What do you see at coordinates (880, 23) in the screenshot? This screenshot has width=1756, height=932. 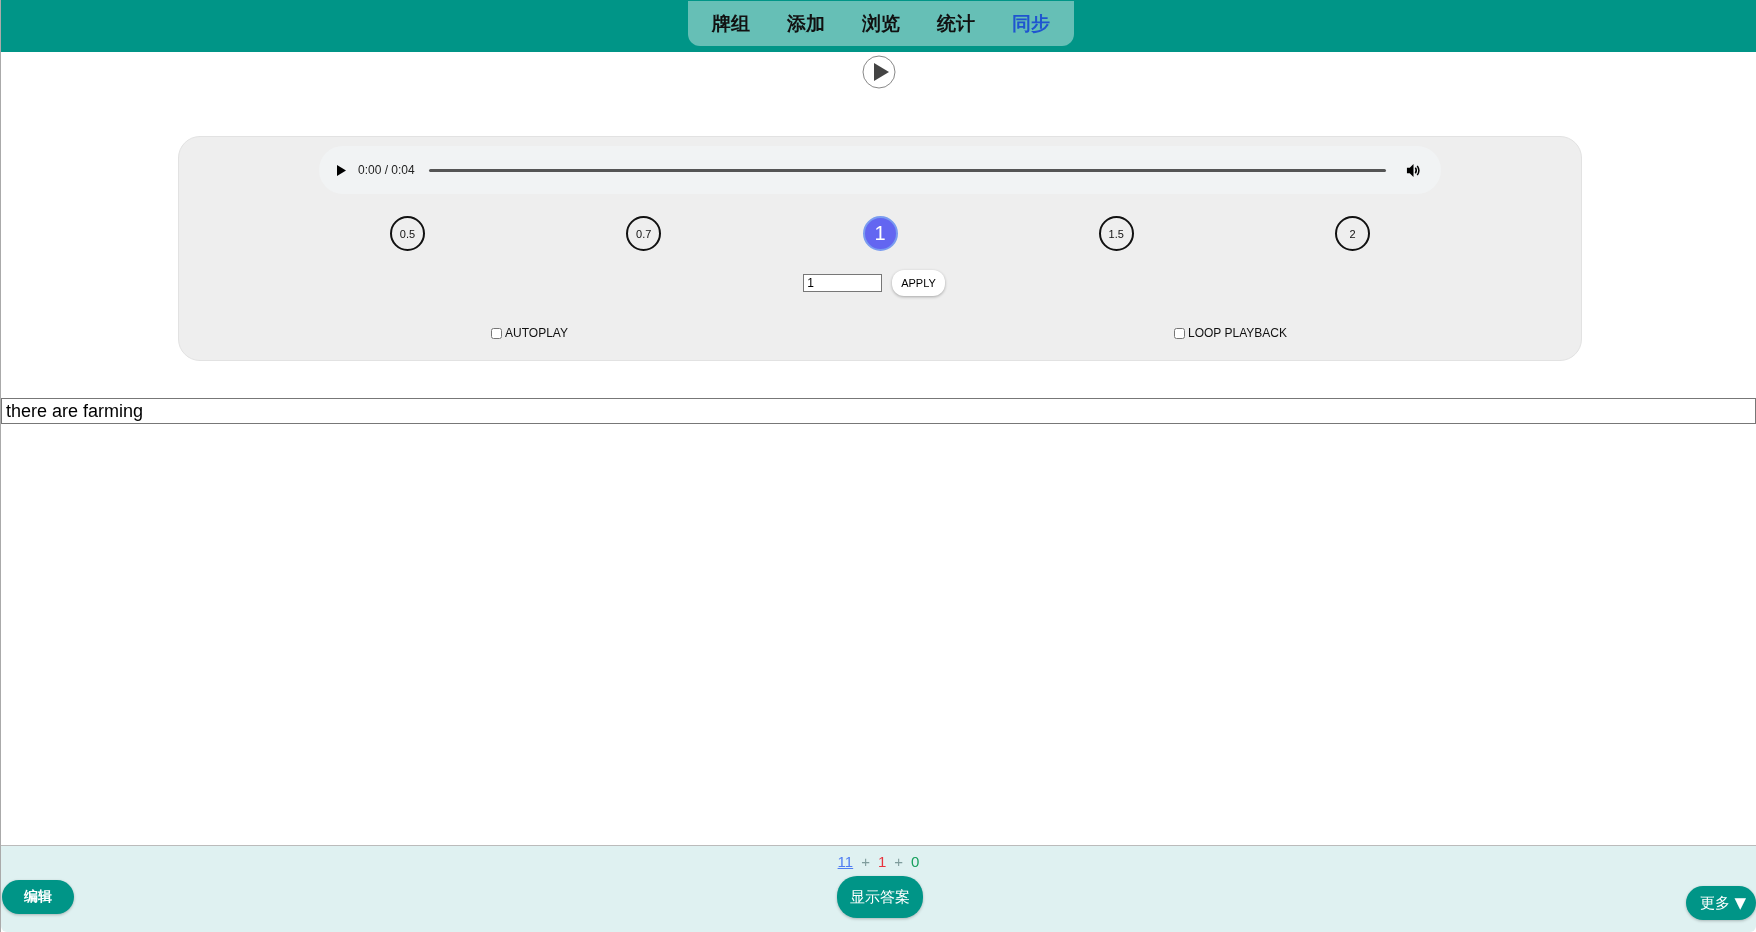 I see `nav-tab: 浏览` at bounding box center [880, 23].